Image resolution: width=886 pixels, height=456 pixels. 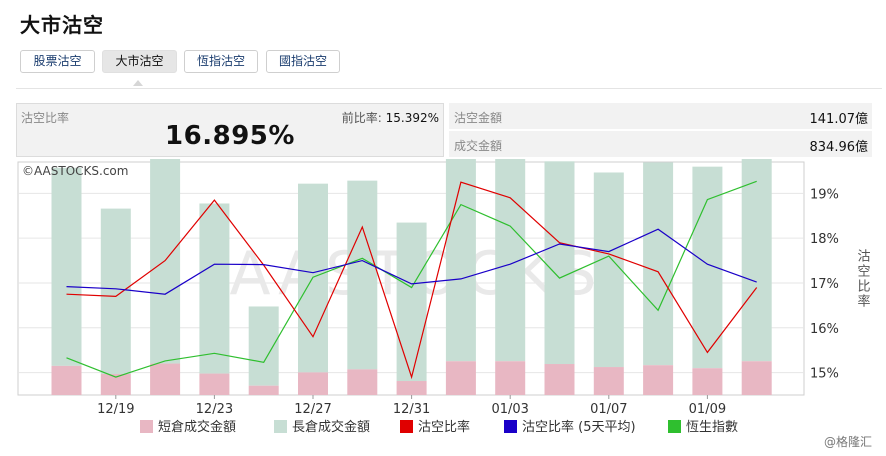 What do you see at coordinates (230, 136) in the screenshot?
I see `short-ratio-value: 16.895%` at bounding box center [230, 136].